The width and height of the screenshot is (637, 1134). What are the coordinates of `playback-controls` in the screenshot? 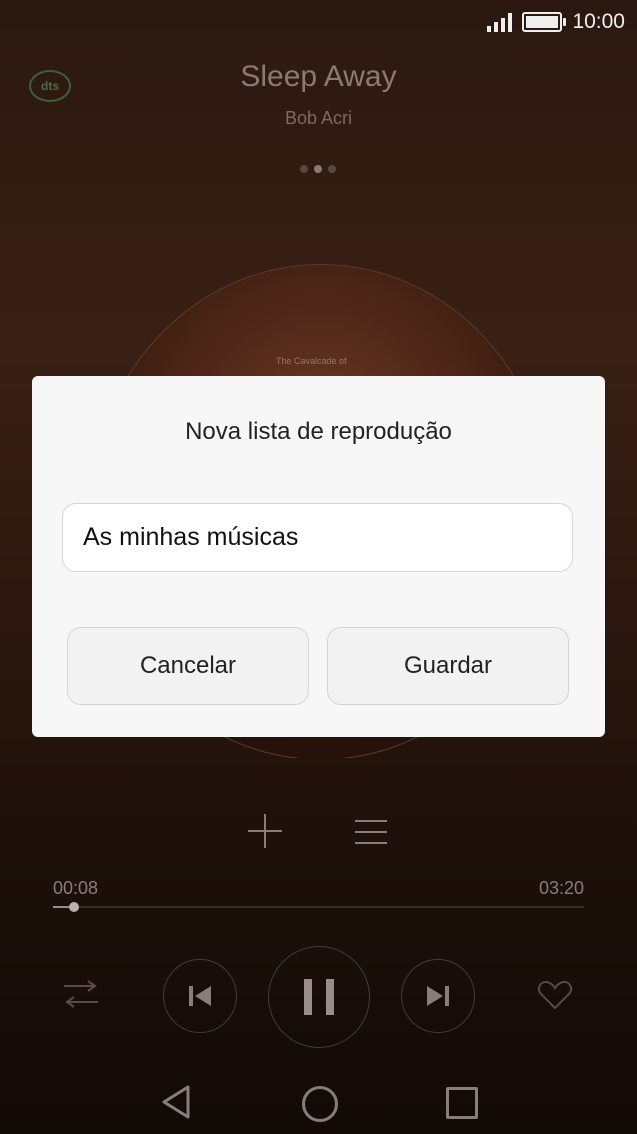 It's located at (318, 995).